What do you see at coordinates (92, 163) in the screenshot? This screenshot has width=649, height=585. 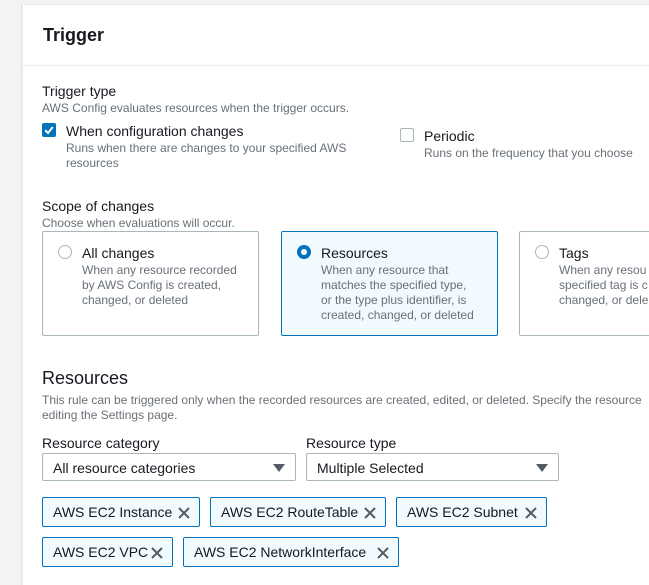 I see `when-config-changes-desc-2: resources` at bounding box center [92, 163].